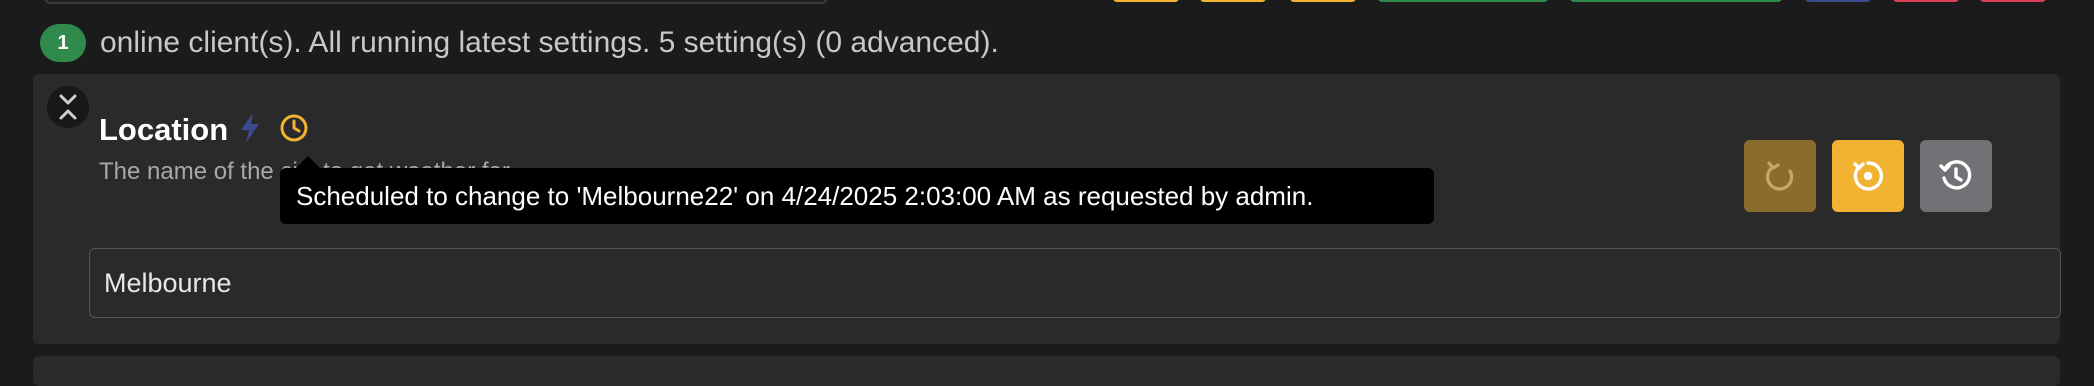 The width and height of the screenshot is (2094, 386). I want to click on history-icon, so click(1955, 175).